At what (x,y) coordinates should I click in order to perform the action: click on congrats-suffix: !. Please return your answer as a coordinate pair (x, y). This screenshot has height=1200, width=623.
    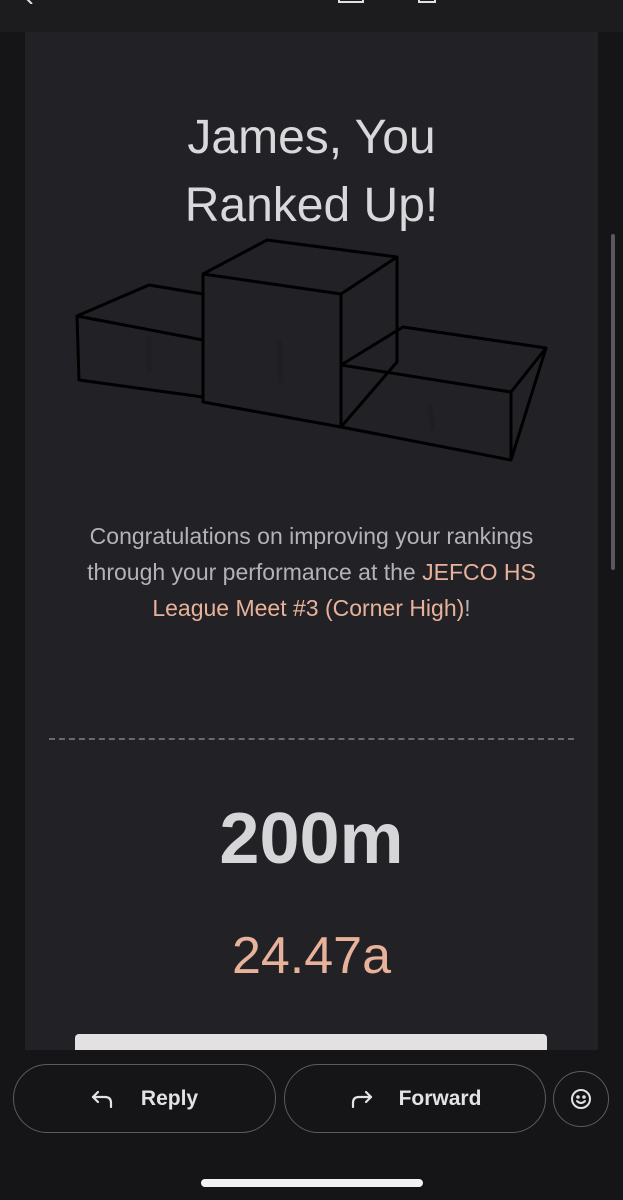
    Looking at the image, I should click on (467, 608).